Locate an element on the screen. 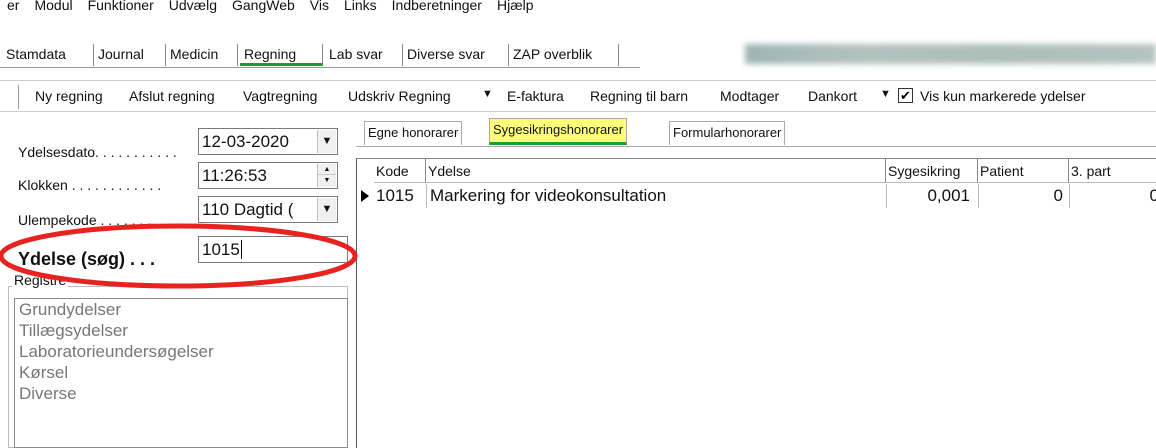  checkmark-icon: ✔ is located at coordinates (905, 95).